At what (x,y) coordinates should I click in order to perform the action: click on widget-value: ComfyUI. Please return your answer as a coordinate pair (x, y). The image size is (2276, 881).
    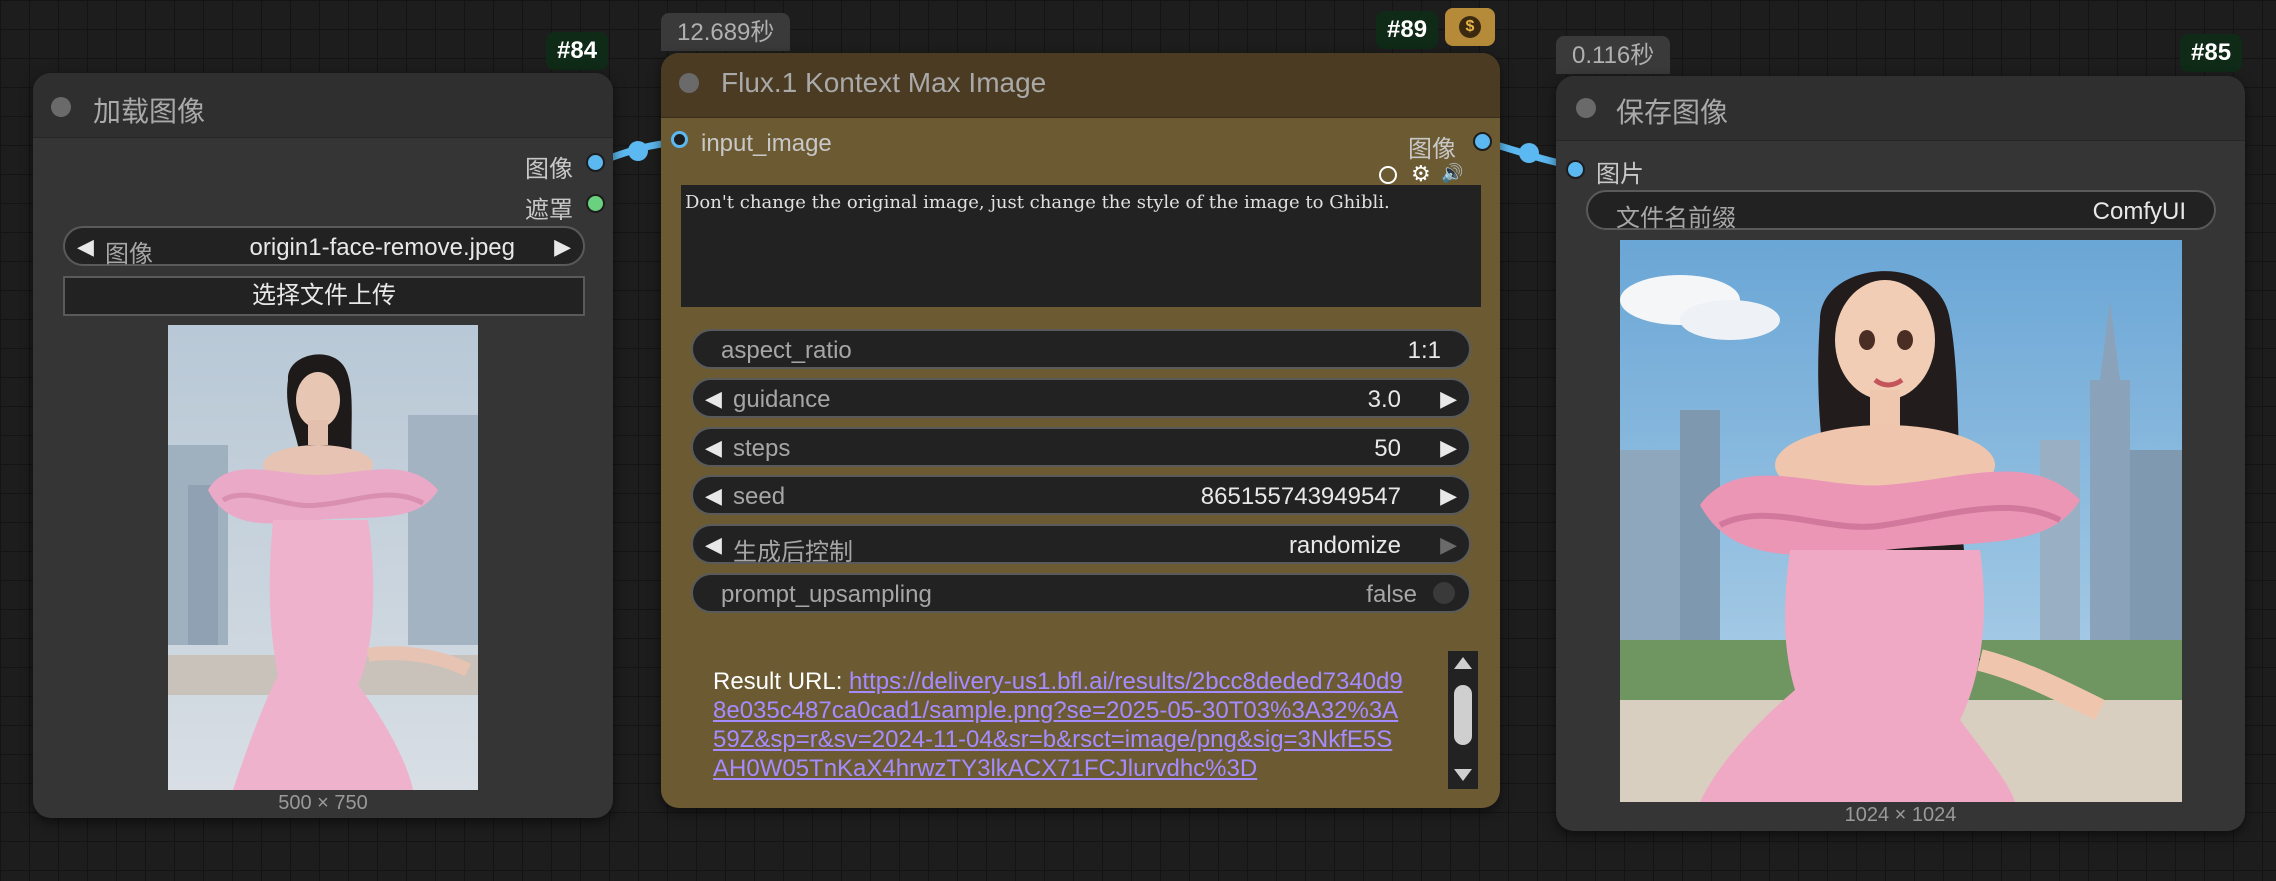
    Looking at the image, I should click on (2139, 211).